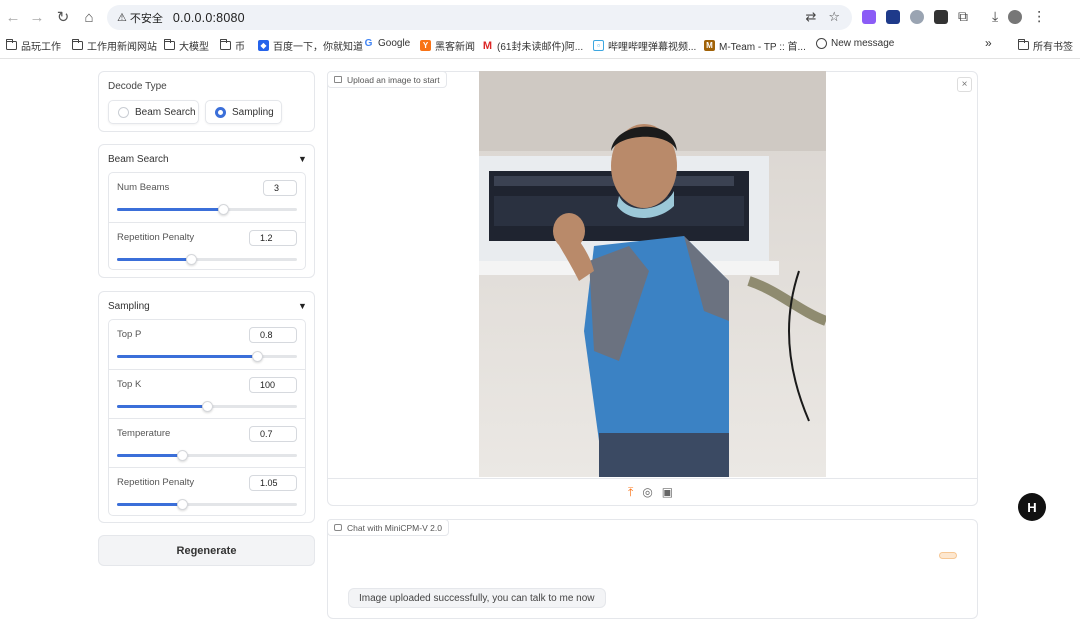 This screenshot has width=1080, height=619. Describe the element at coordinates (310, 45) in the screenshot. I see `bookmark-link: ◆ 百度一下，你就知道` at that location.